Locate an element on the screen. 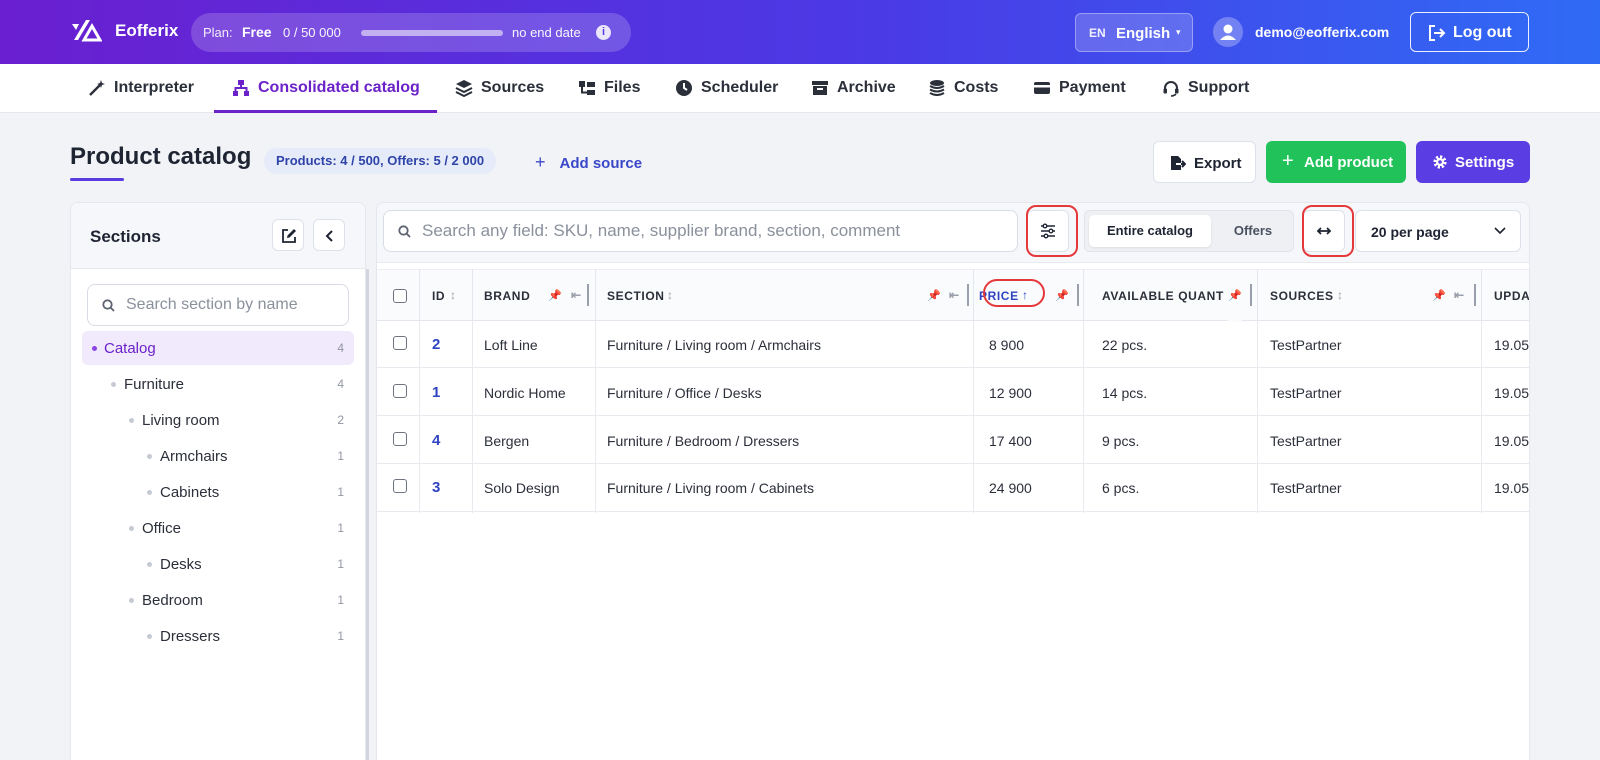 The height and width of the screenshot is (760, 1600). tree-item-office: Office 1 is located at coordinates (218, 528).